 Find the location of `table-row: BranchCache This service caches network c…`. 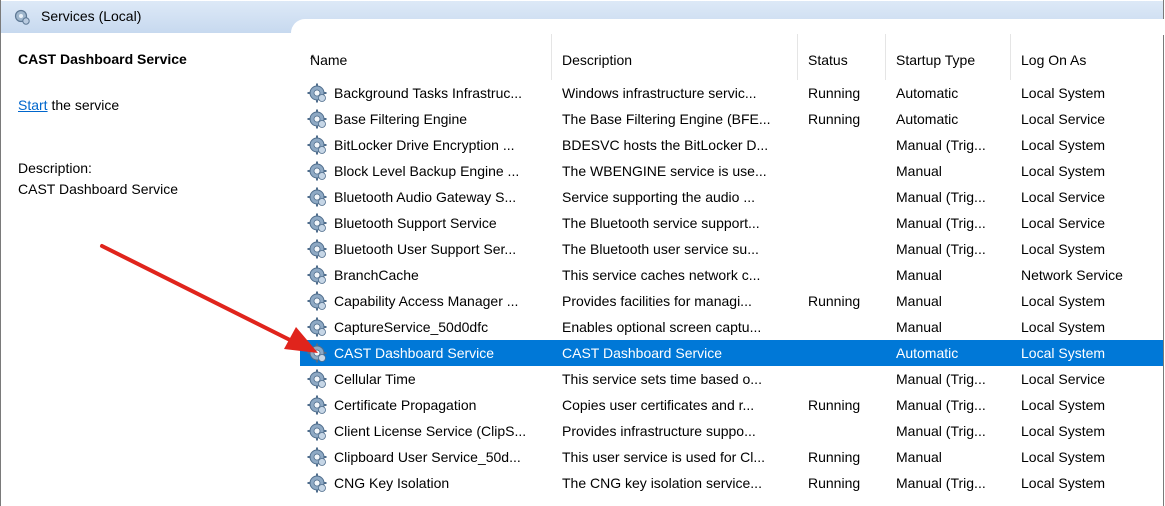

table-row: BranchCache This service caches network c… is located at coordinates (731, 275).